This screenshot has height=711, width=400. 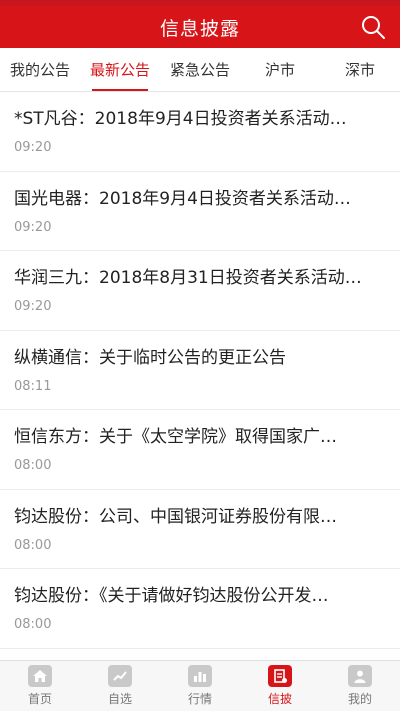 I want to click on list-item: 国光电器：2018年9月4日投资者关系活动… 09:20, so click(x=200, y=211).